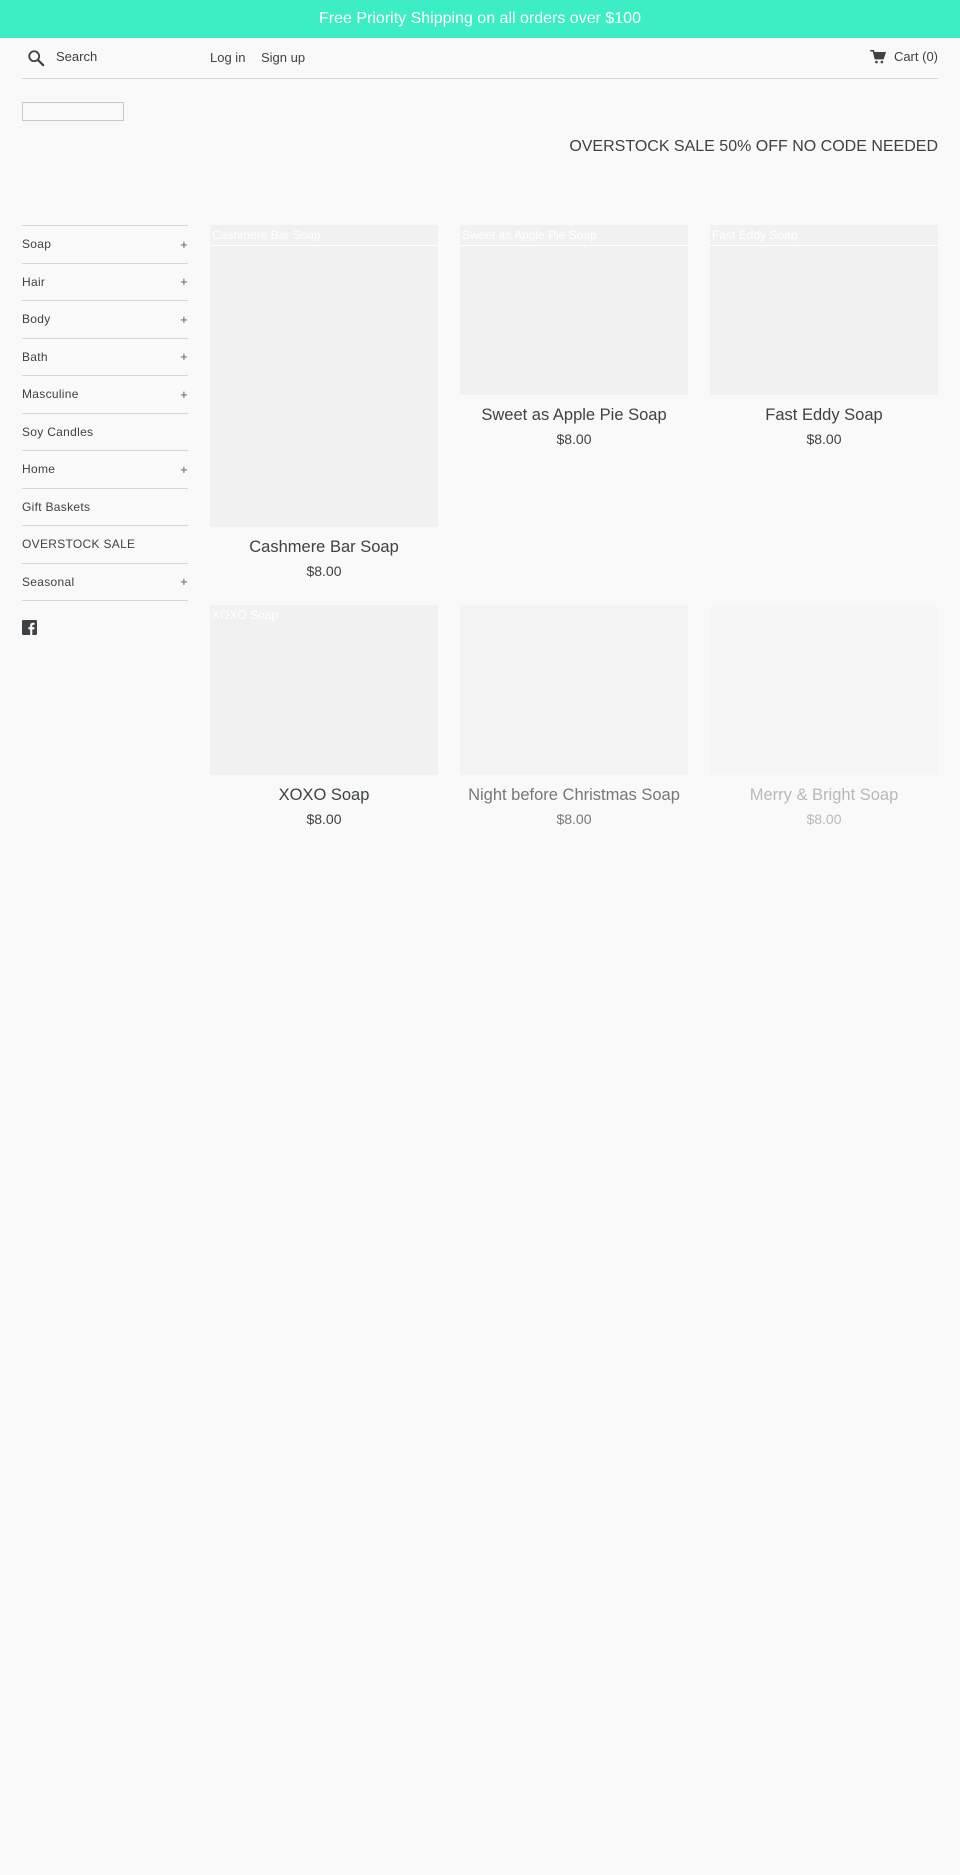  What do you see at coordinates (58, 431) in the screenshot?
I see `sidebar-item-label: Soy Candles` at bounding box center [58, 431].